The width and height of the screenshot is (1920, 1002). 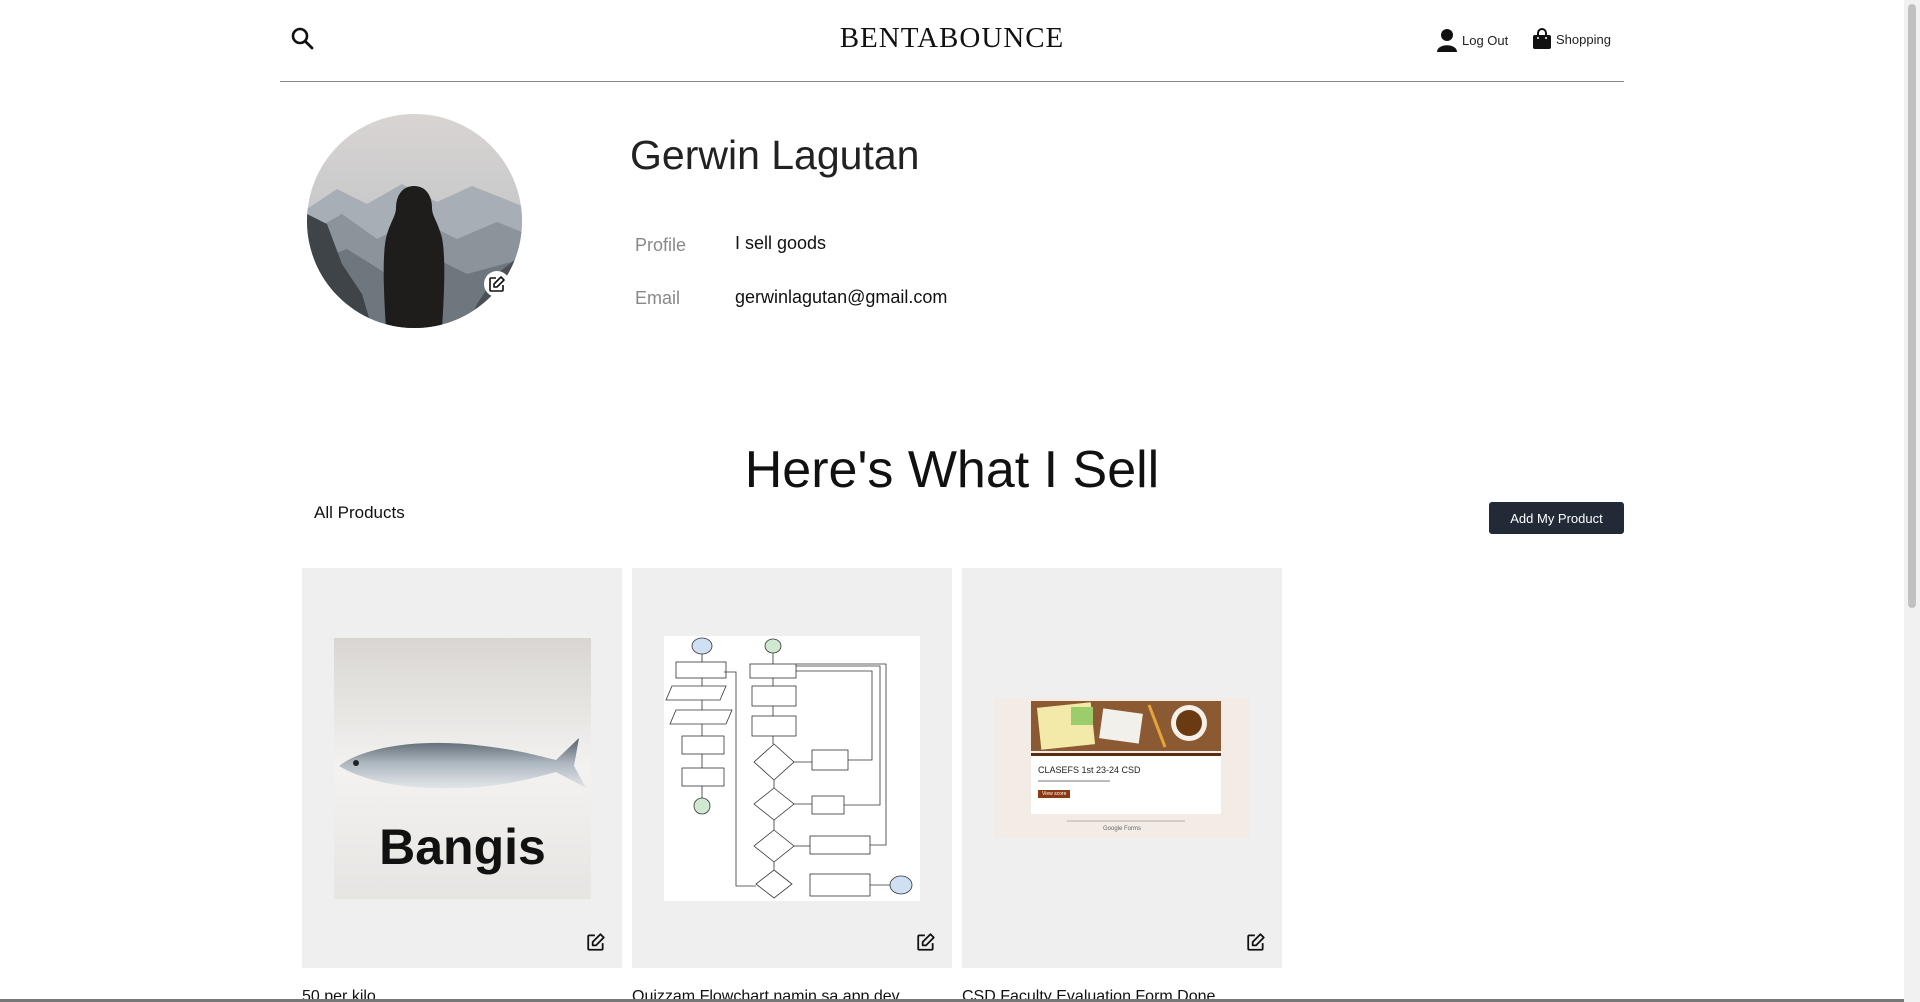 What do you see at coordinates (1121, 829) in the screenshot?
I see `form-footer: Google Forms` at bounding box center [1121, 829].